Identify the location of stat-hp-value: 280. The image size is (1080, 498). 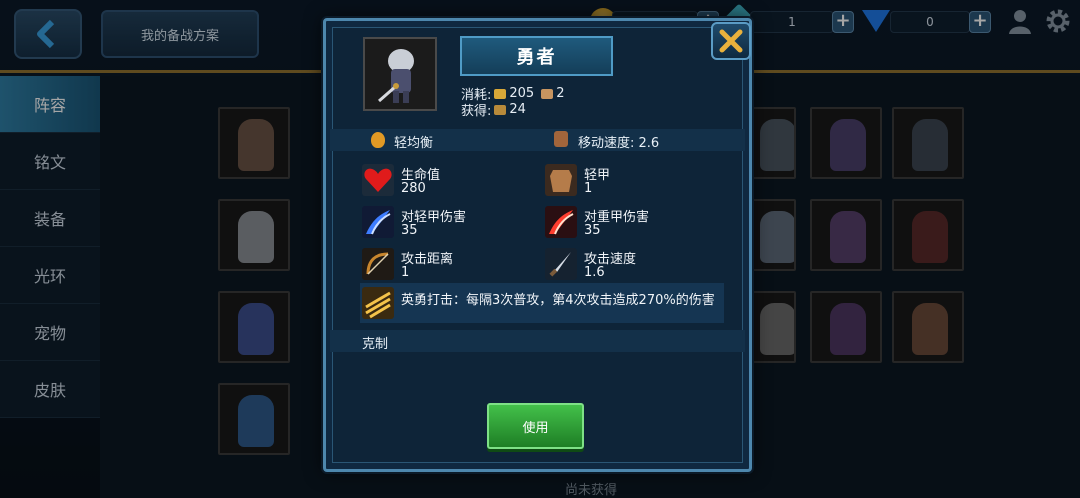
(413, 188).